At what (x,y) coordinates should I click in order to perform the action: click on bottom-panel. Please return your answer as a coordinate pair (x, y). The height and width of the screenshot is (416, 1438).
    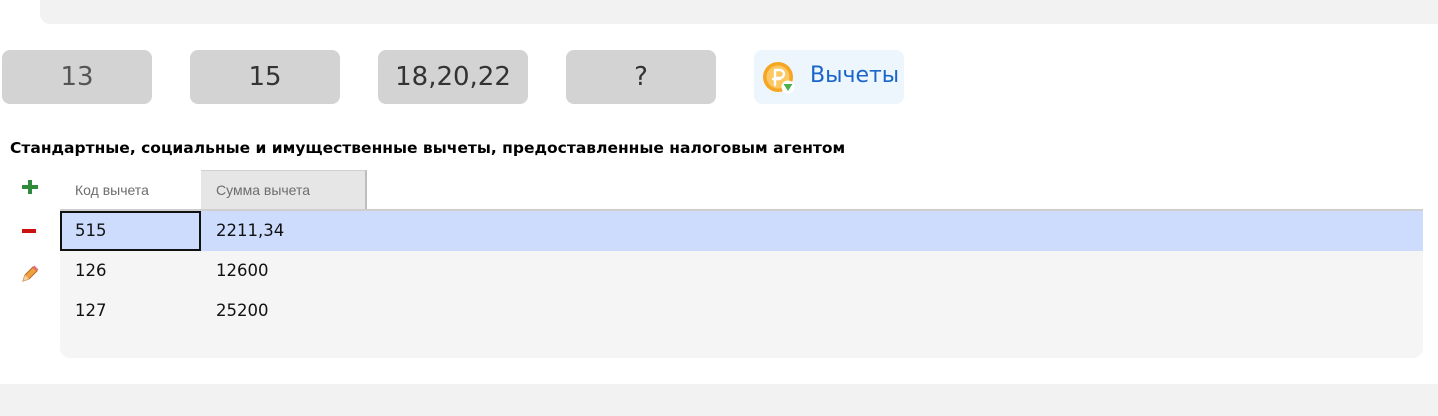
    Looking at the image, I should click on (719, 400).